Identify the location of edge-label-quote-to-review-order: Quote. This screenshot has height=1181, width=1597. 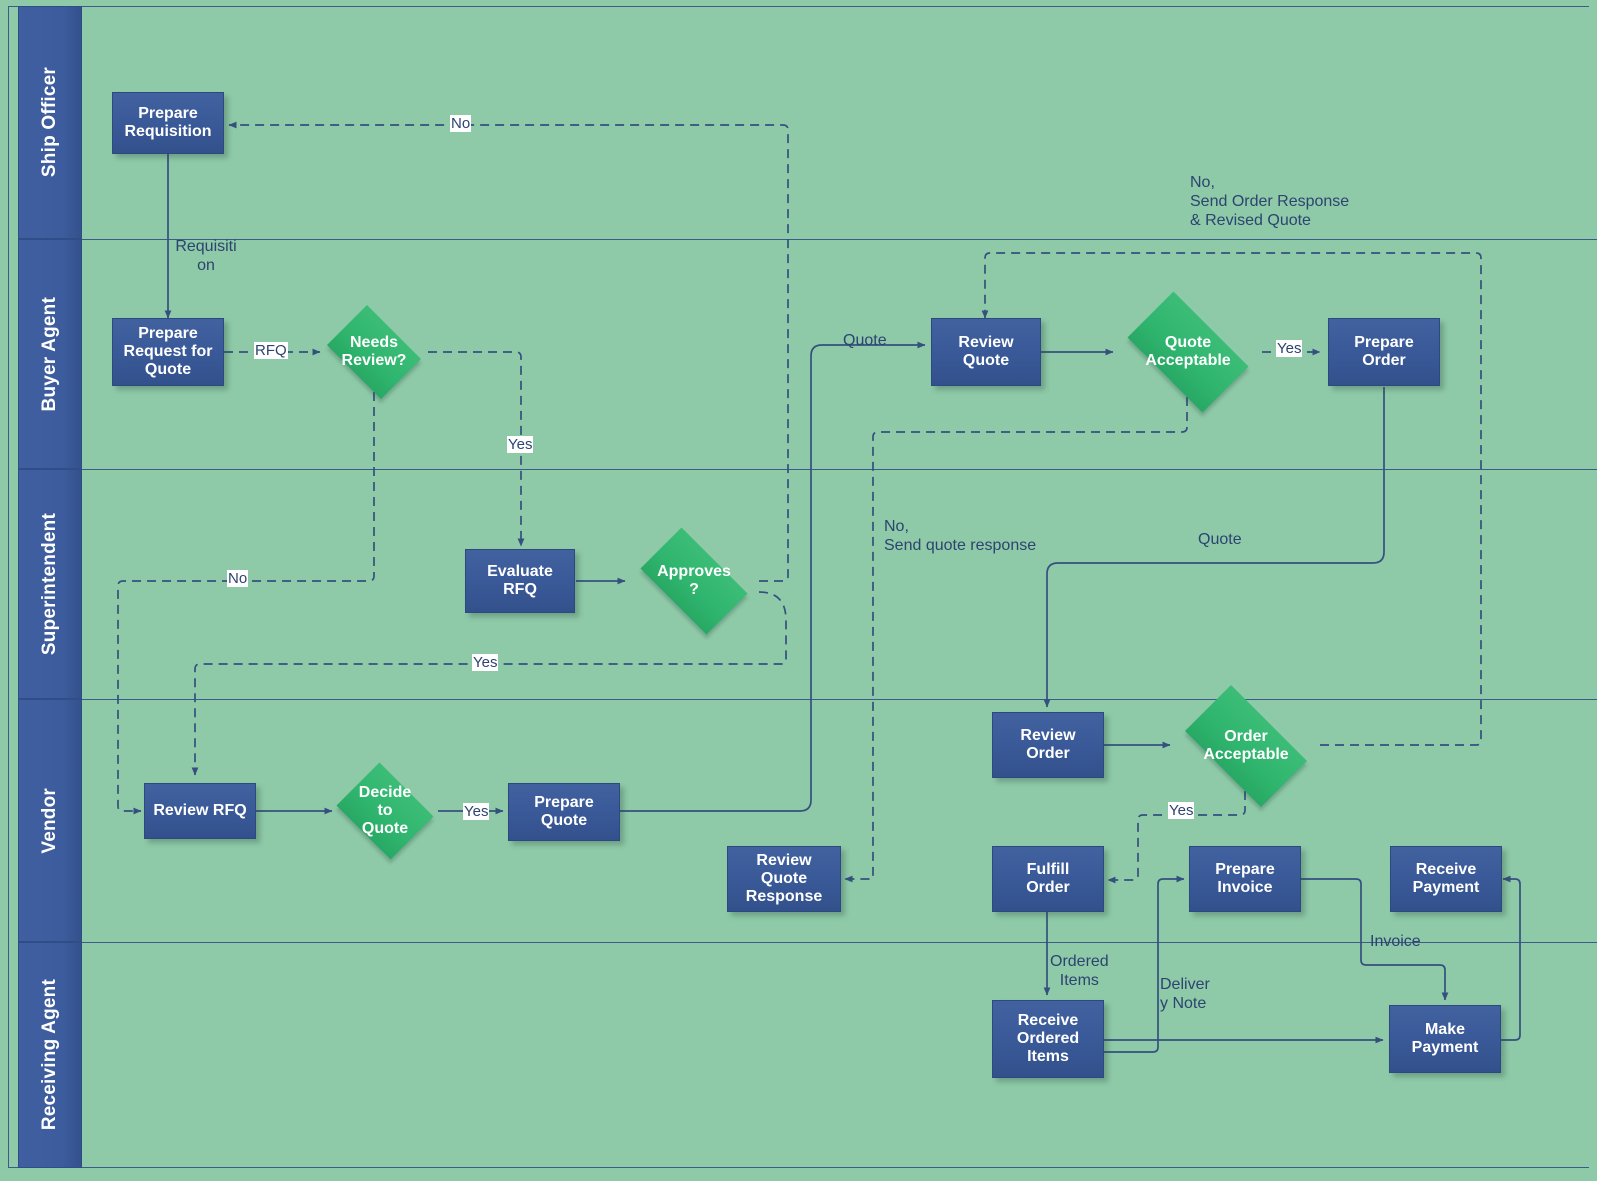
(1220, 539).